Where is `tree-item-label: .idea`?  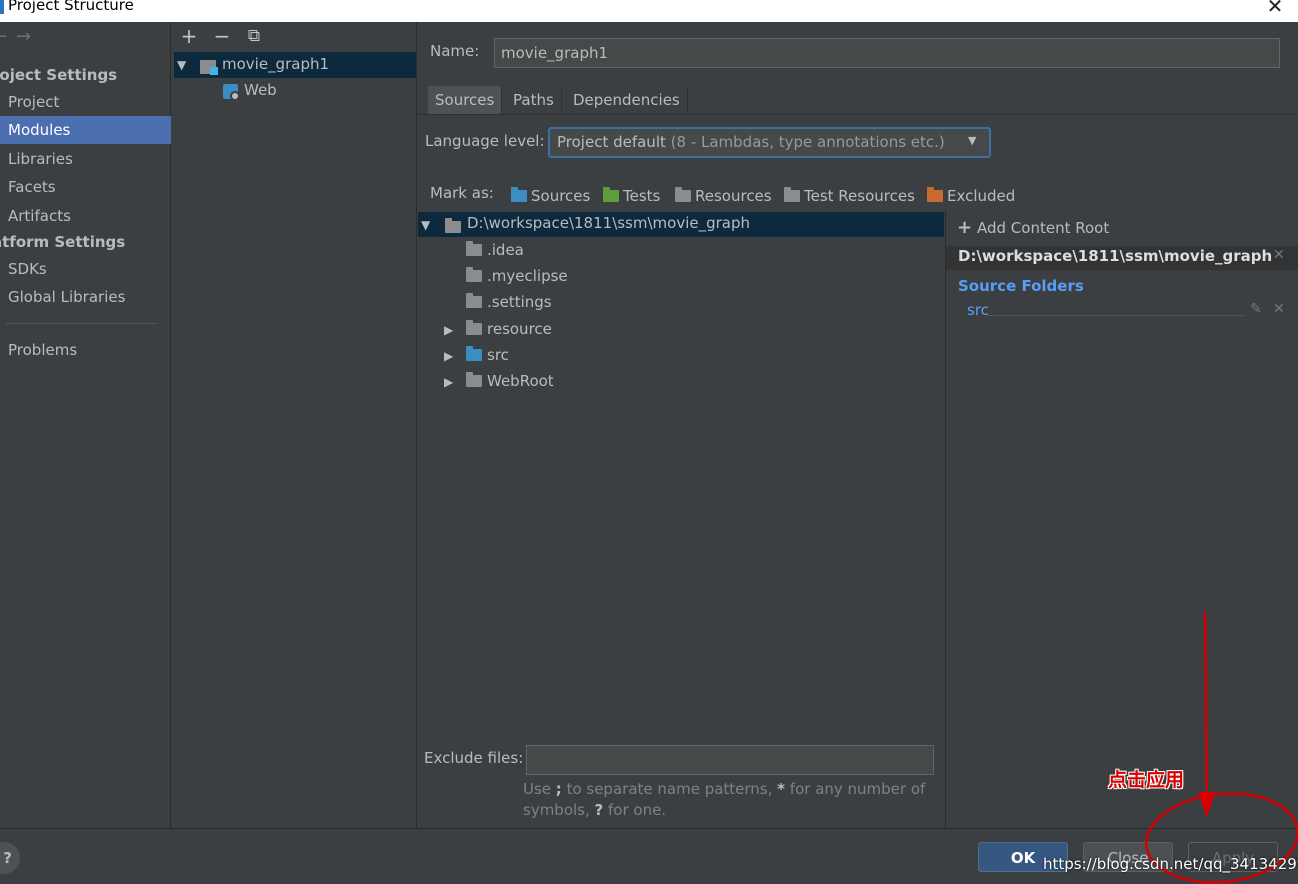
tree-item-label: .idea is located at coordinates (505, 250).